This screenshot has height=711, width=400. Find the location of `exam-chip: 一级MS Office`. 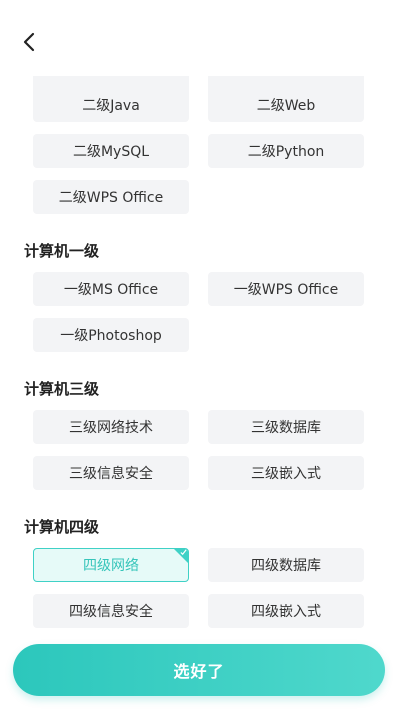

exam-chip: 一级MS Office is located at coordinates (111, 289).